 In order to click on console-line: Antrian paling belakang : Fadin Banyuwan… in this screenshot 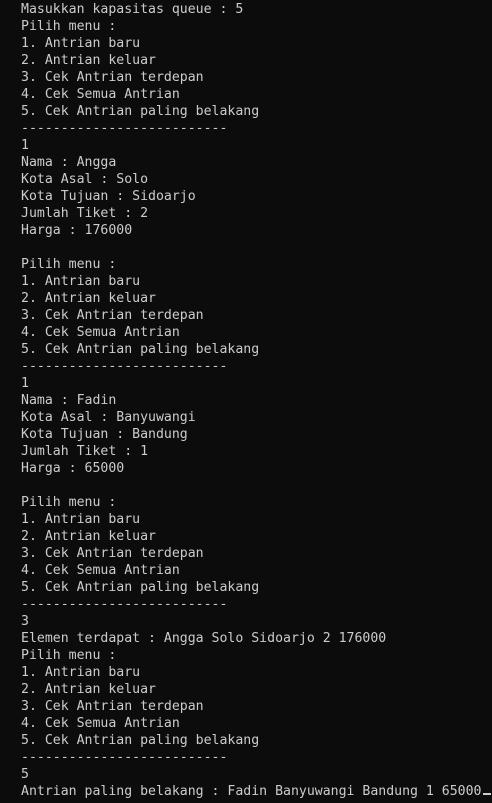, I will do `click(251, 791)`.